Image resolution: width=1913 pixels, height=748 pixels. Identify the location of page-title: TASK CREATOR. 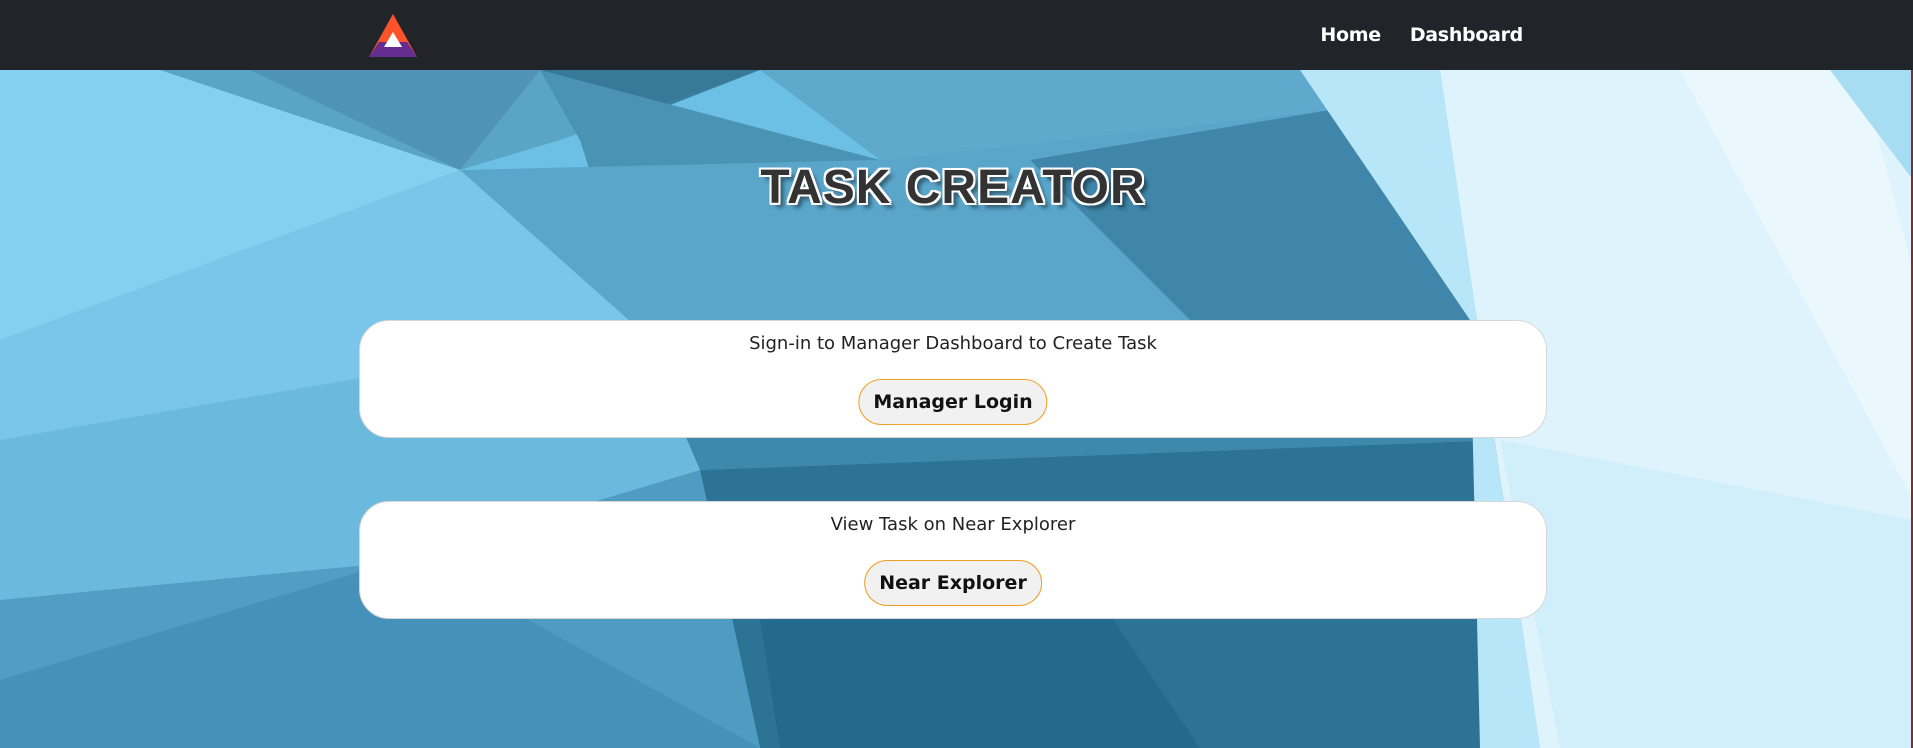
(953, 187).